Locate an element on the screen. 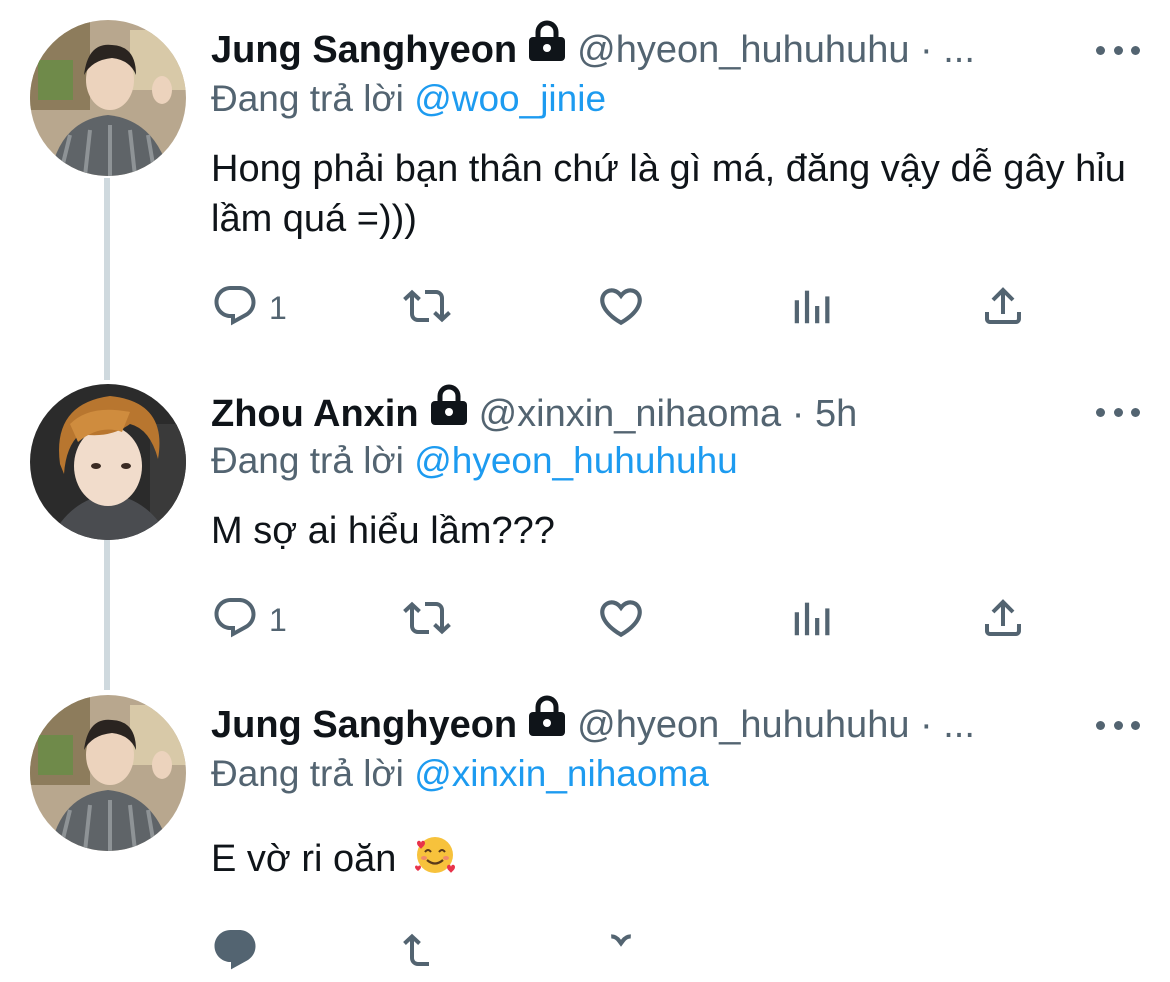  reply-button is located at coordinates (235, 952).